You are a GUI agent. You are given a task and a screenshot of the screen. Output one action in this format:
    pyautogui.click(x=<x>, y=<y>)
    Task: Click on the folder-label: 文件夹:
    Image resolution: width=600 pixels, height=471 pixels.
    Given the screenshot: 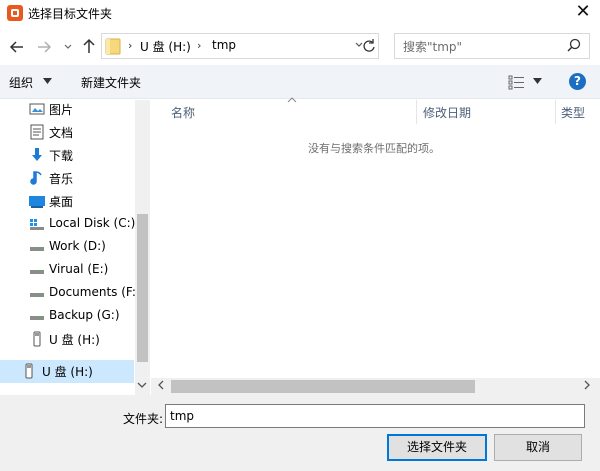 What is the action you would take?
    pyautogui.click(x=143, y=419)
    